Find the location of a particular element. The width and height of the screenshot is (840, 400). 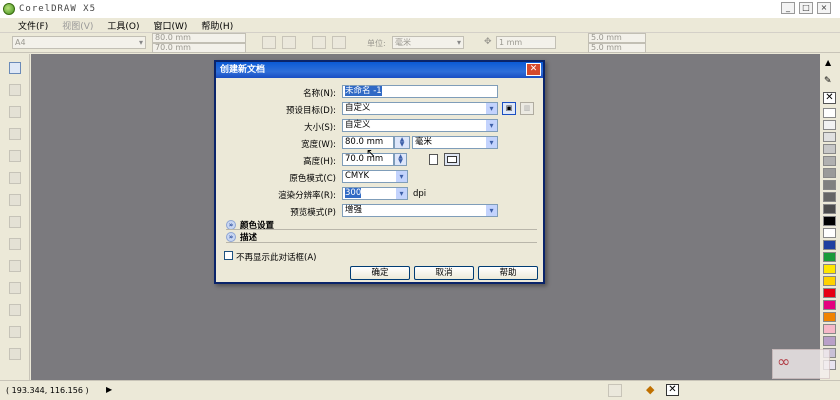

fill-bucket-icon: ◆ is located at coordinates (650, 389).